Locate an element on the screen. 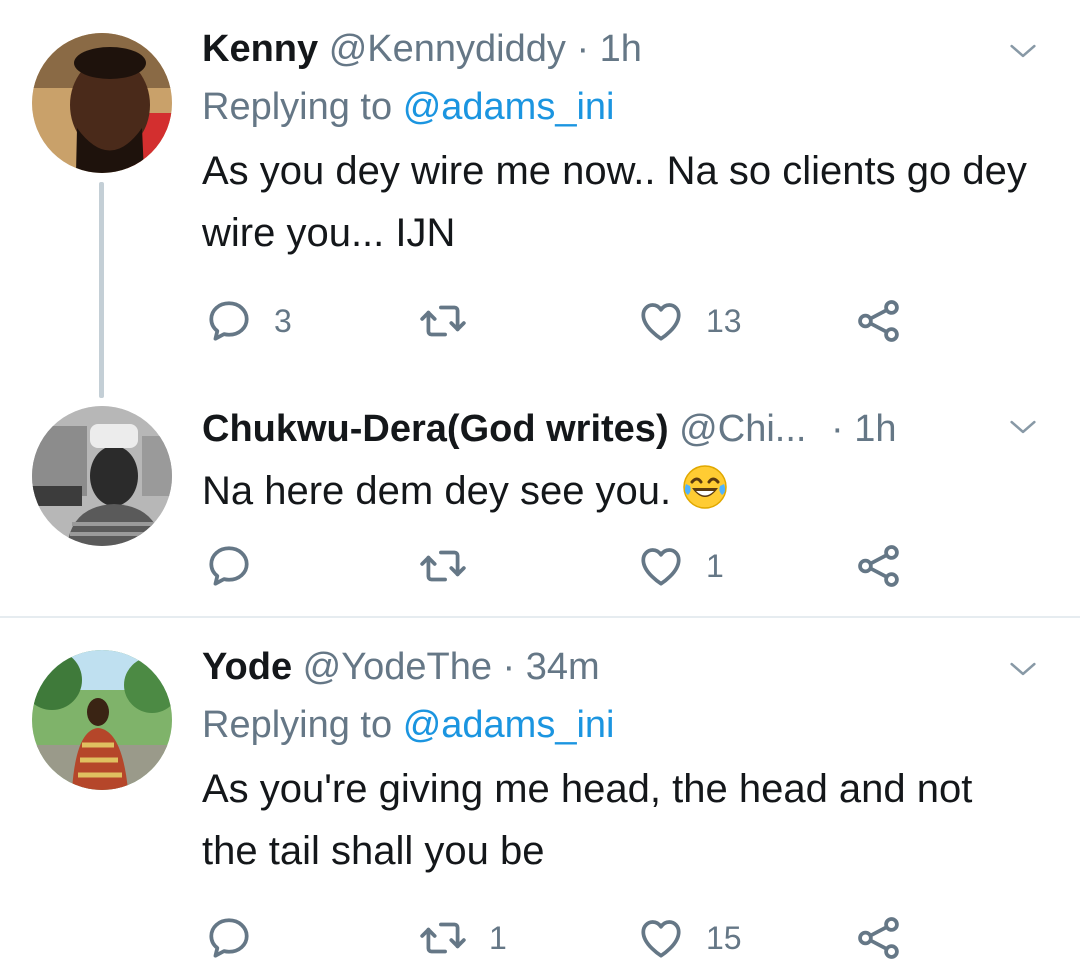 This screenshot has width=1080, height=977. user-handle: @YodeThe is located at coordinates (397, 667).